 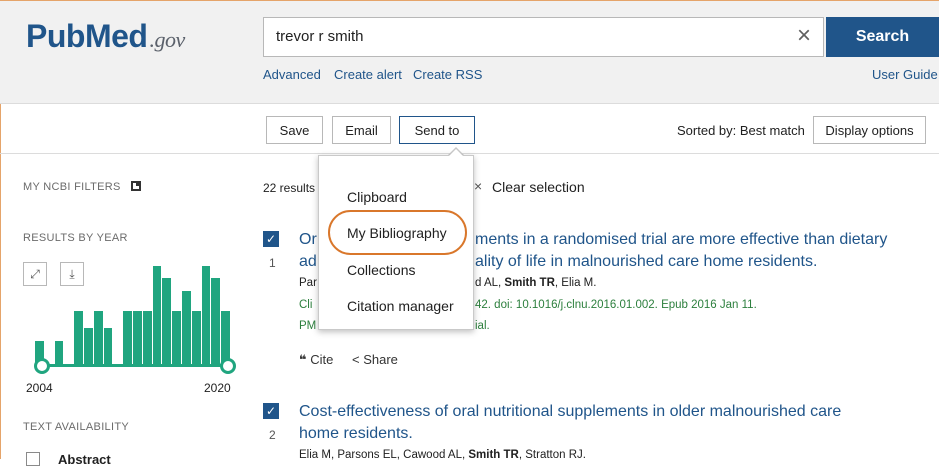 I want to click on my-ncbi-filters-heading: MY NCBI FILTERS, so click(x=82, y=186).